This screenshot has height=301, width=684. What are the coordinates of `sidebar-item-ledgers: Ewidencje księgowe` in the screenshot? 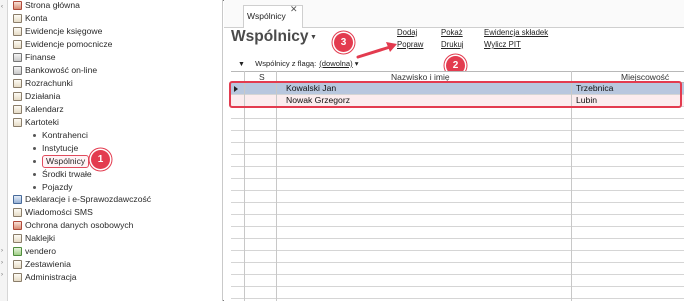 It's located at (57, 31).